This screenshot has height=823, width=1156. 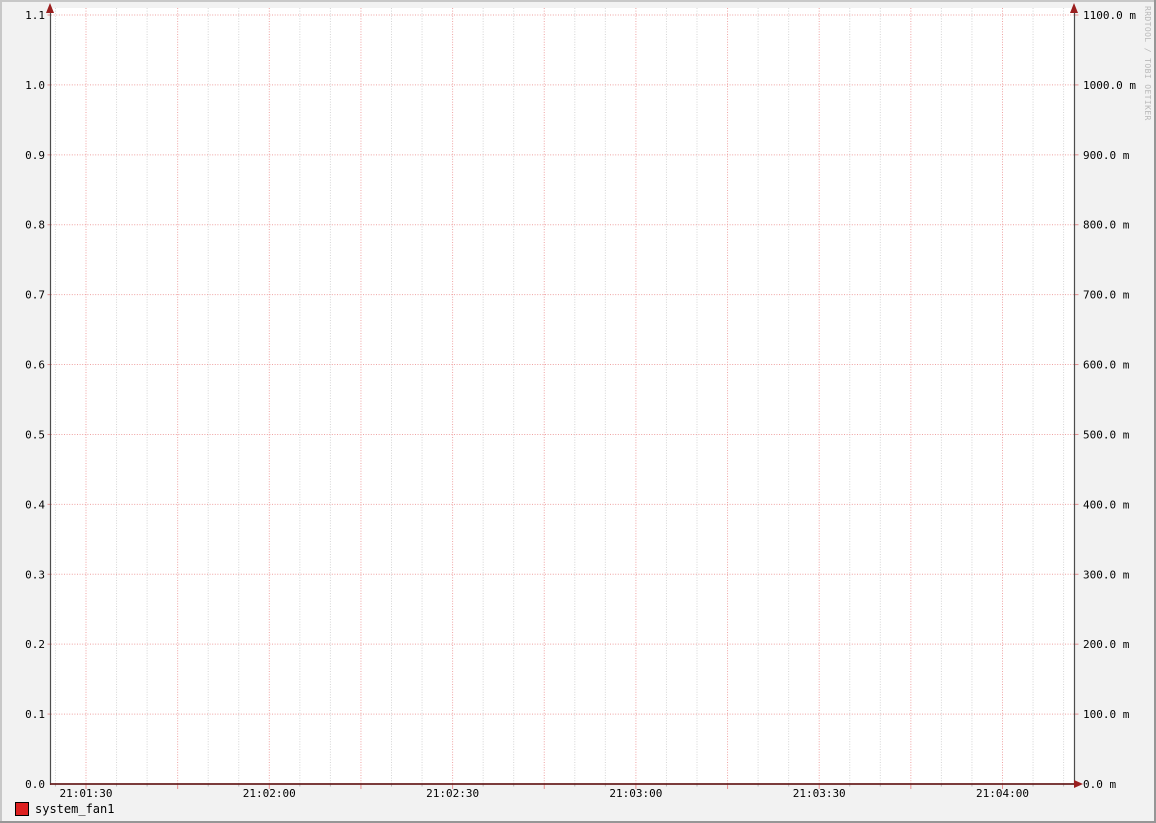 What do you see at coordinates (35, 714) in the screenshot?
I see `y-axis-tick-label: 0.1` at bounding box center [35, 714].